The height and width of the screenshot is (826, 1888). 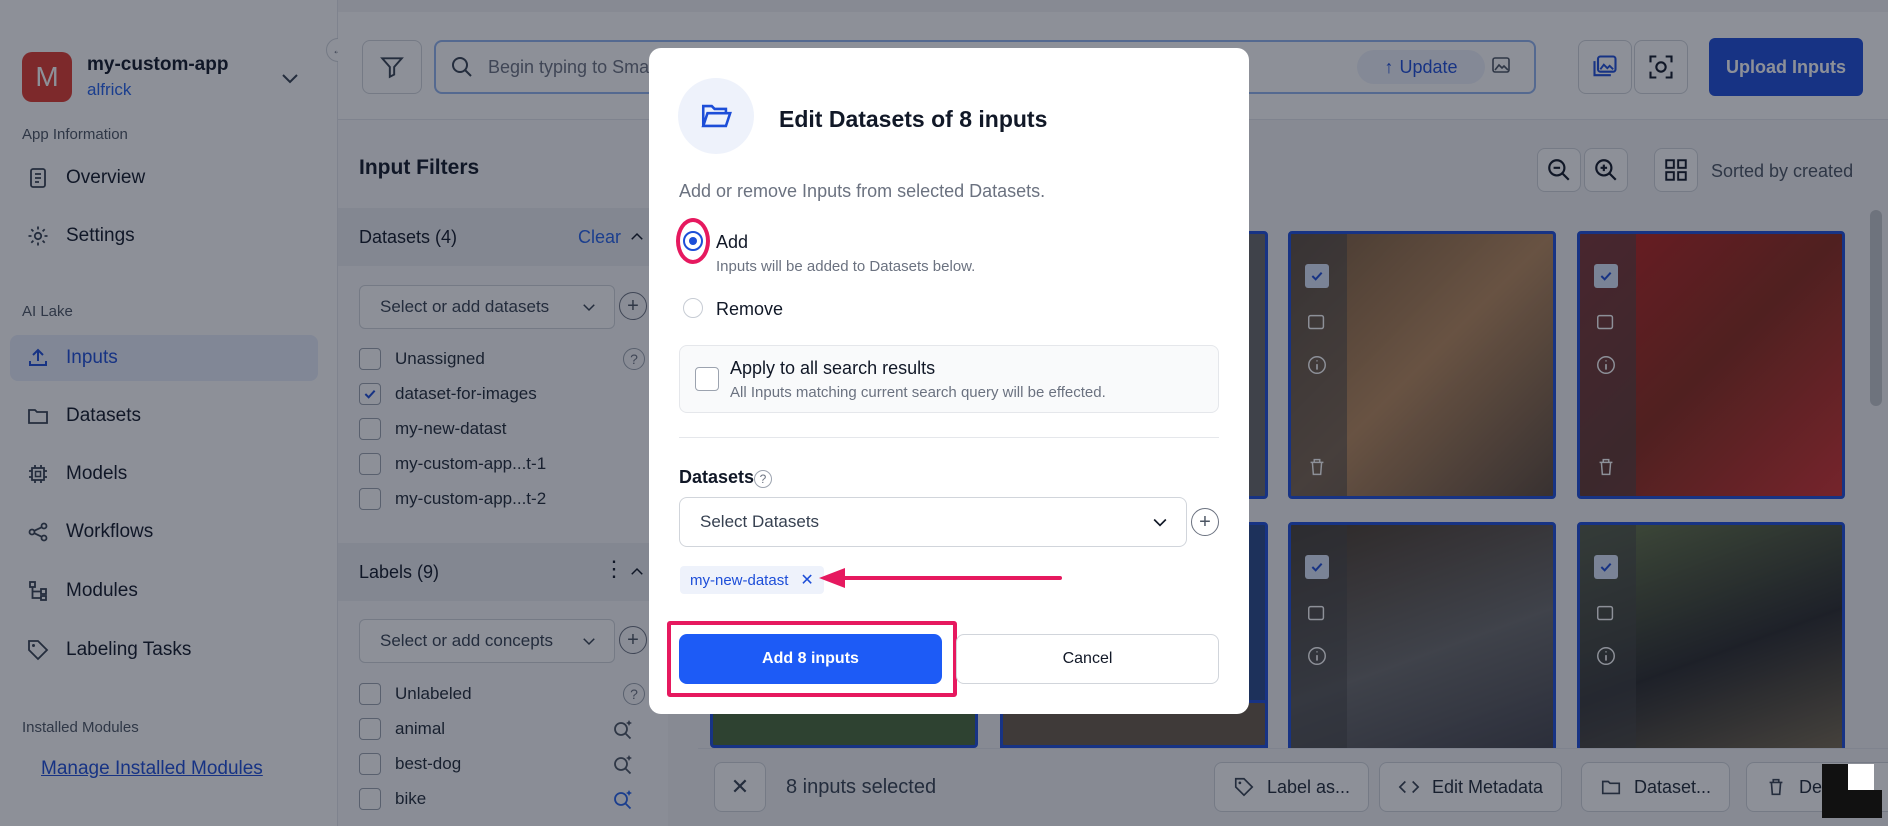 I want to click on dataset-chip: my-new-datast ✕, so click(x=752, y=580).